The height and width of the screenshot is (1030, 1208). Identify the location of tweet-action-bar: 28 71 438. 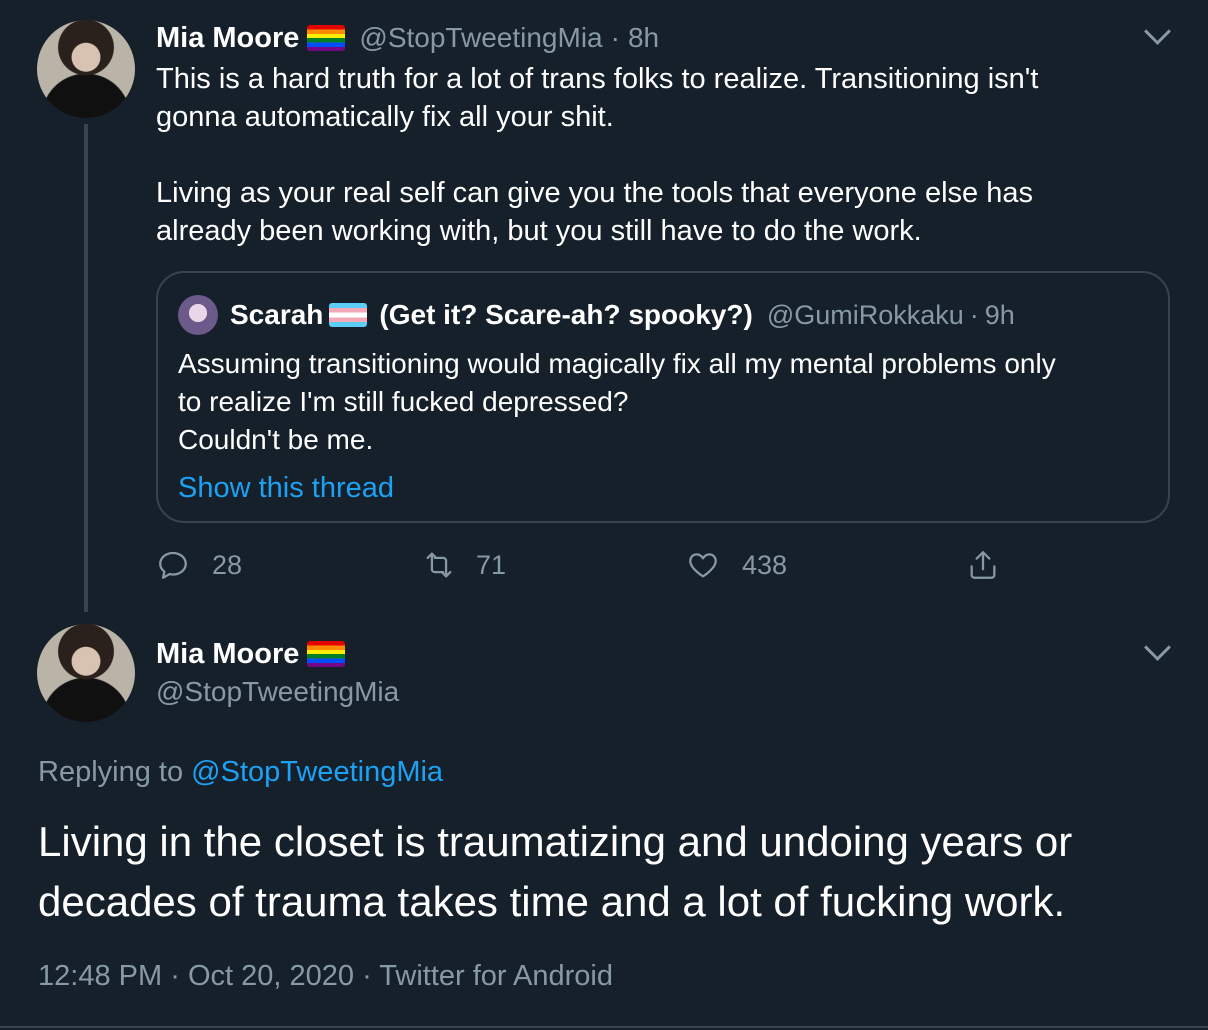
(604, 565).